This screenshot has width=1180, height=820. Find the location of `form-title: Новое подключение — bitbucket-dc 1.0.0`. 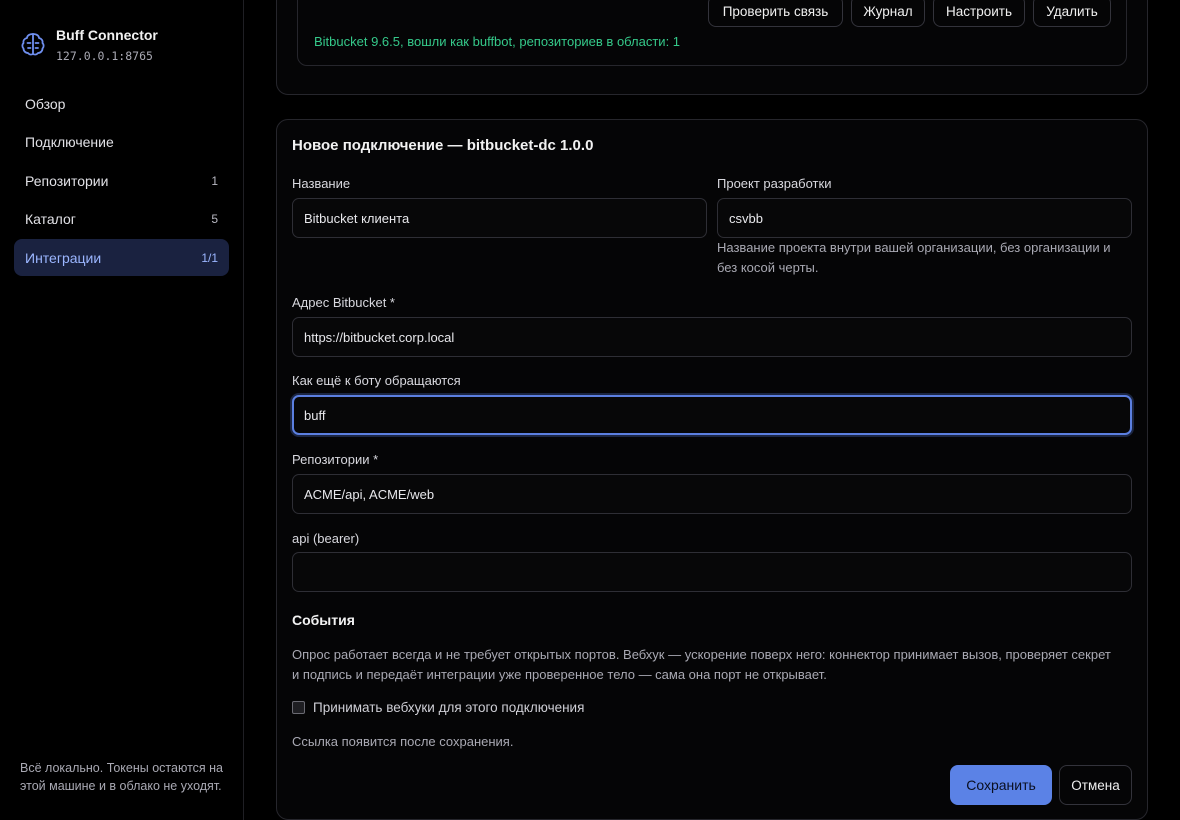

form-title: Новое подключение — bitbucket-dc 1.0.0 is located at coordinates (443, 145).